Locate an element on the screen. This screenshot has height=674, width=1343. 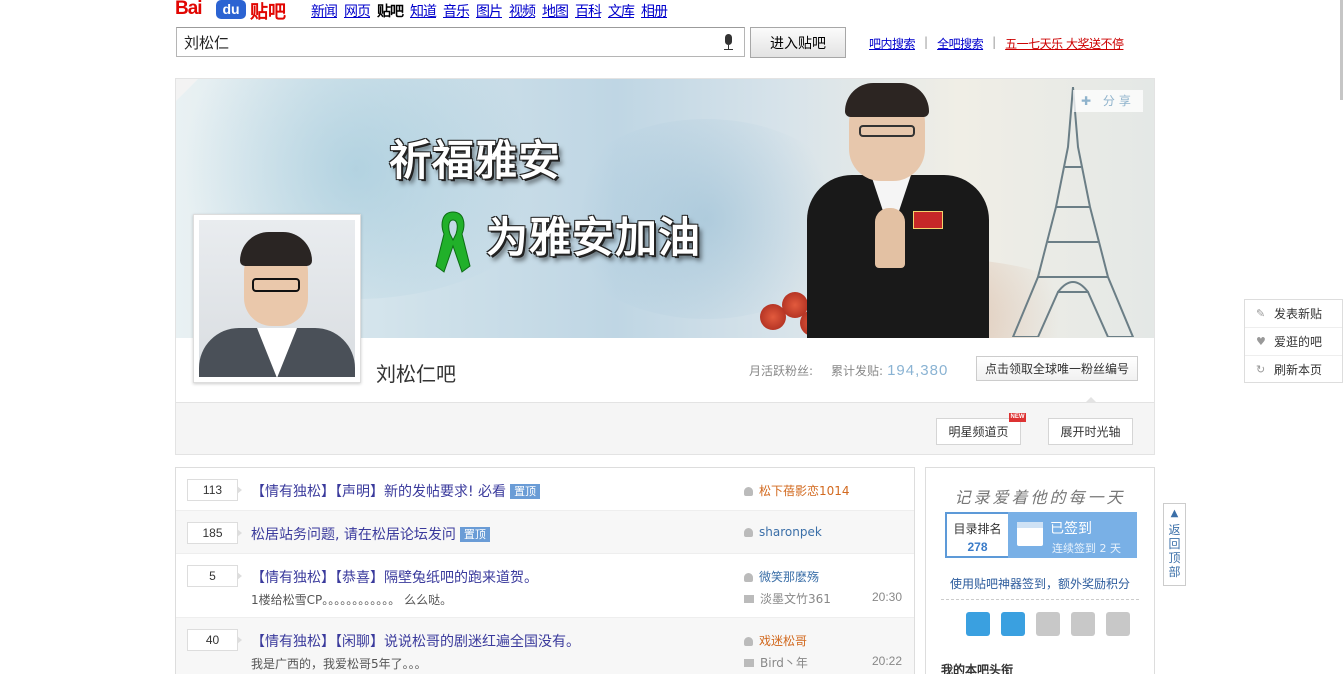
expand-timeline-button: 展开时光轴 is located at coordinates (1090, 431).